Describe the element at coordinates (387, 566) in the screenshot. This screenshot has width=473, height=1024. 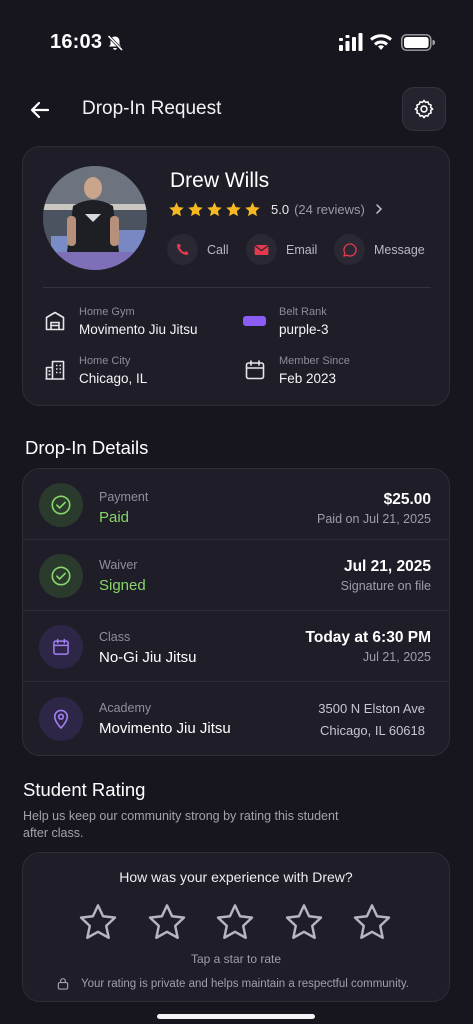
I see `waiver-date: Jul 21, 2025` at that location.